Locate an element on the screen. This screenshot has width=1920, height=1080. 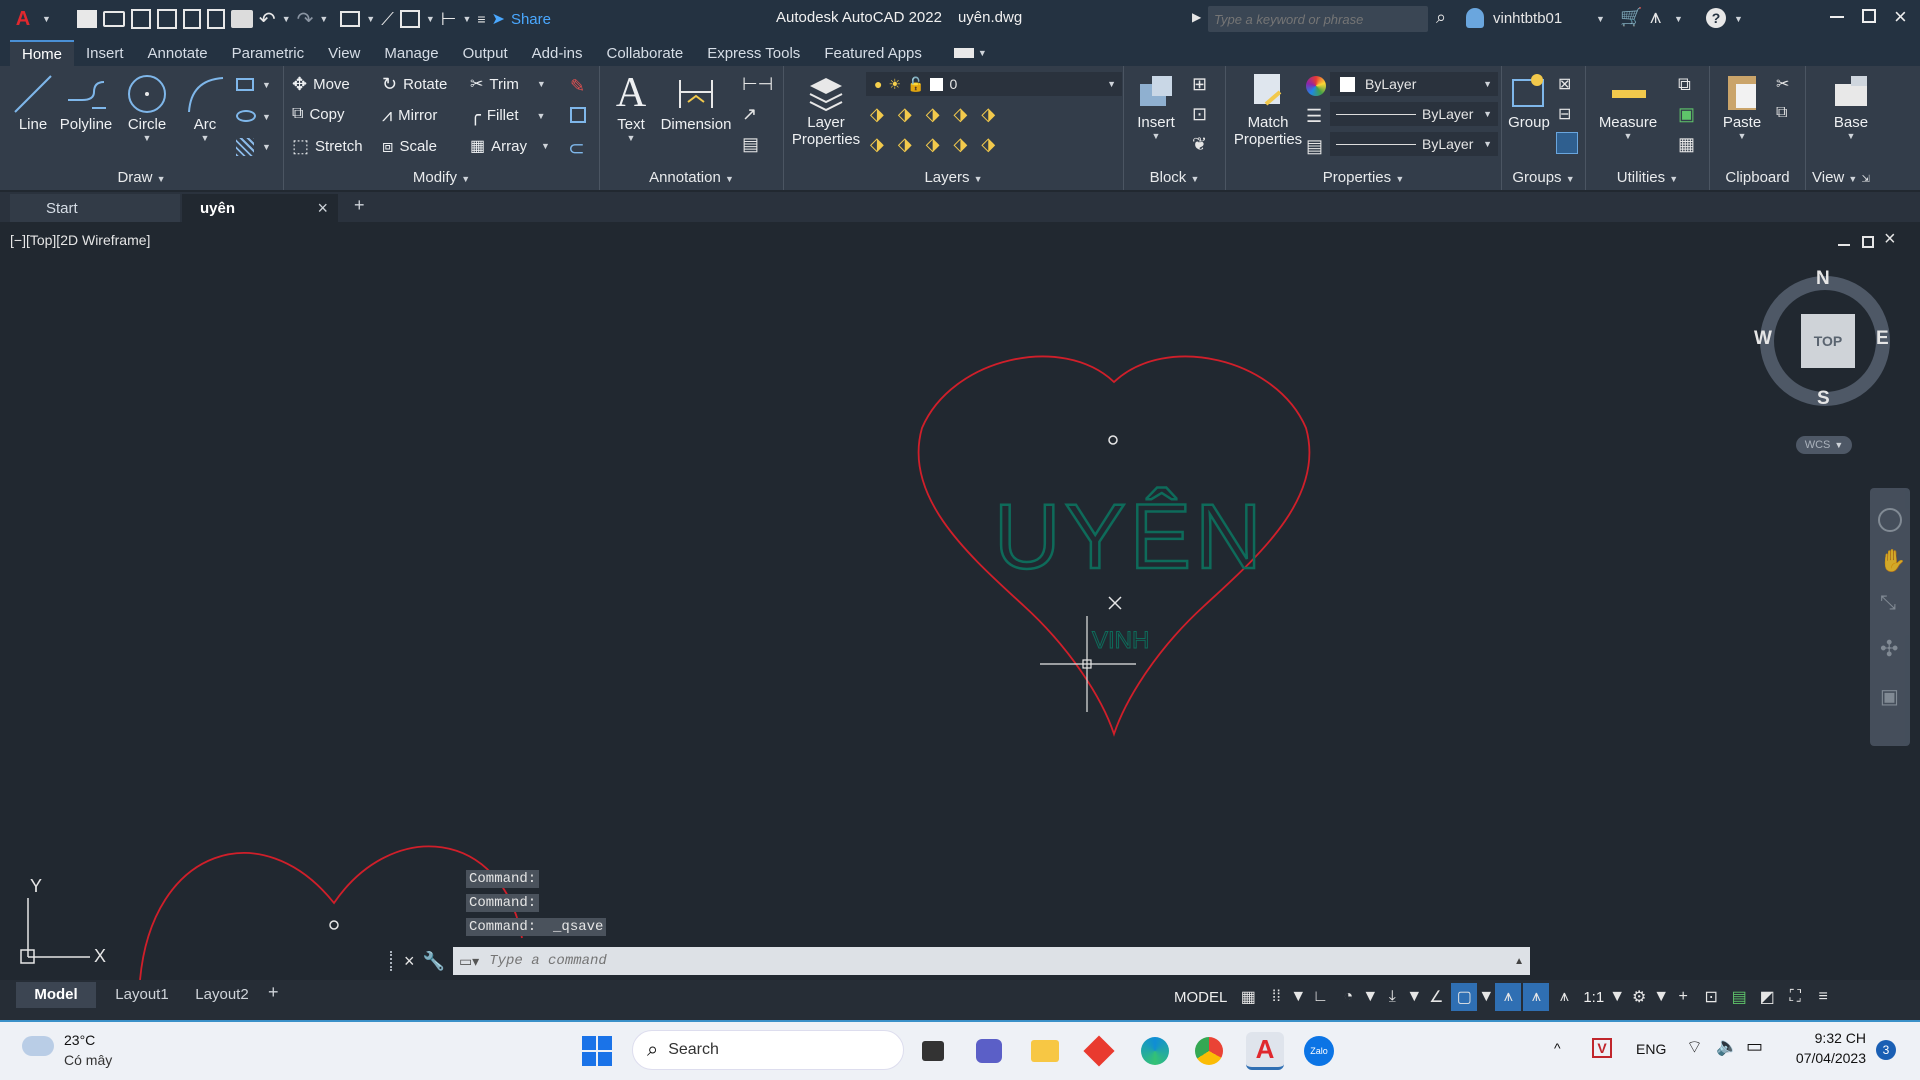
grid-icon: ▦ is located at coordinates (1248, 997).